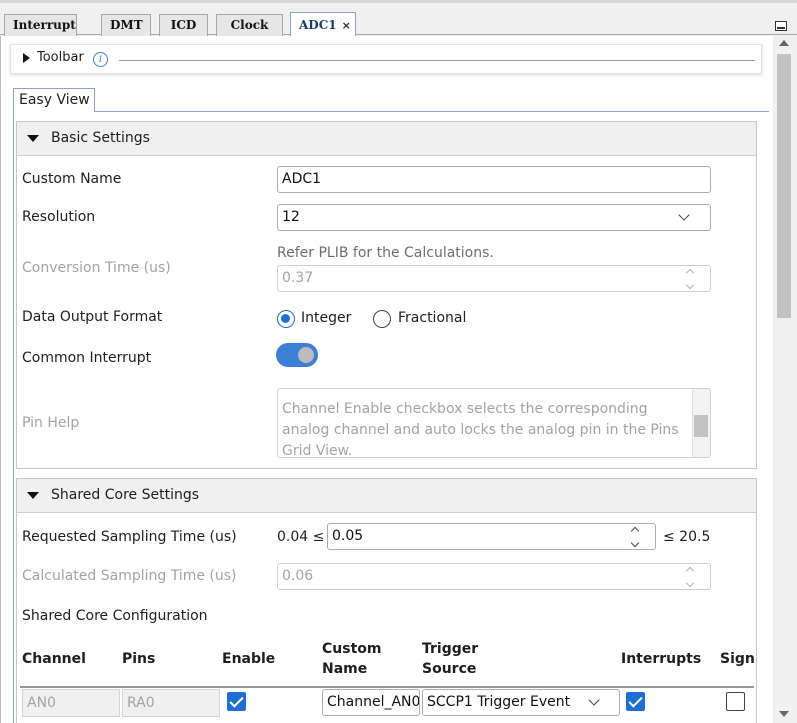 This screenshot has width=797, height=723. Describe the element at coordinates (286, 319) in the screenshot. I see `integer-radio` at that location.